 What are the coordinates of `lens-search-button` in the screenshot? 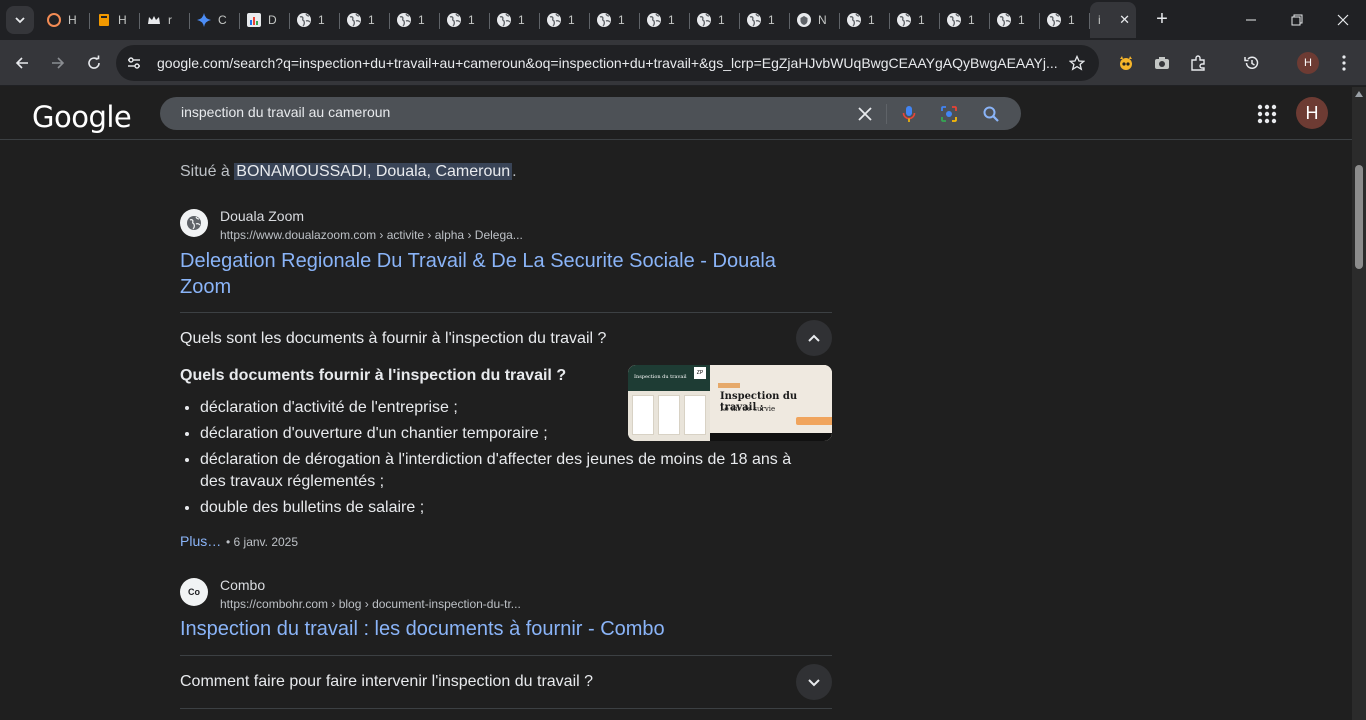 It's located at (949, 114).